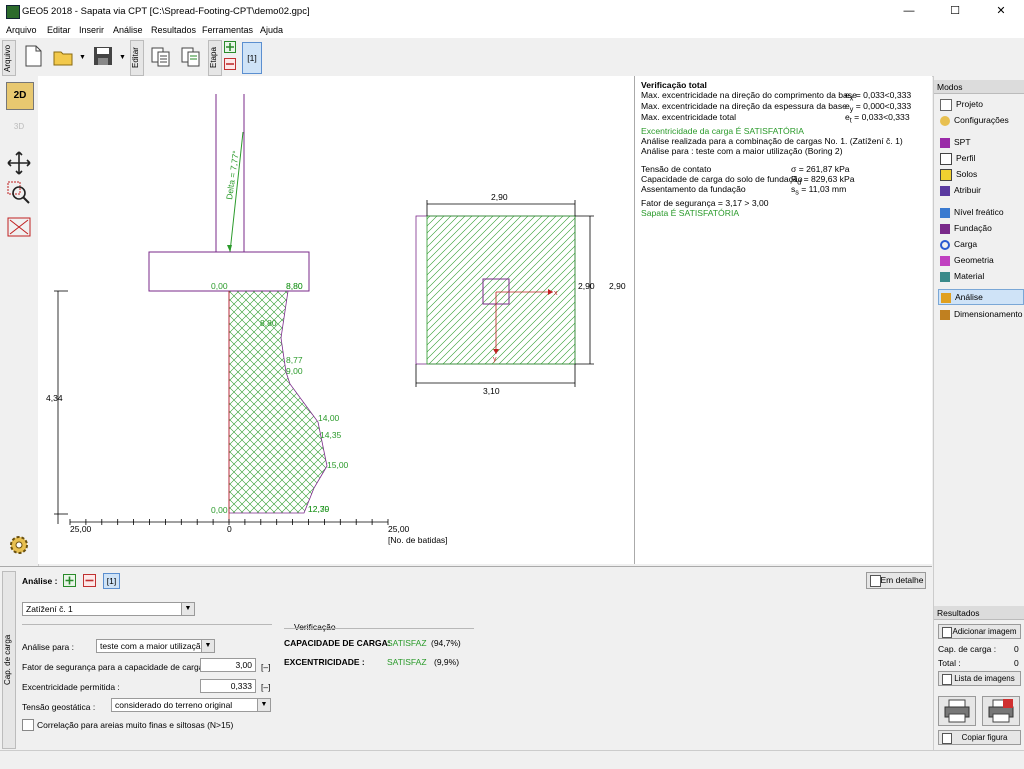 The height and width of the screenshot is (769, 1024). I want to click on image-list-button: Lista de imagens, so click(979, 678).